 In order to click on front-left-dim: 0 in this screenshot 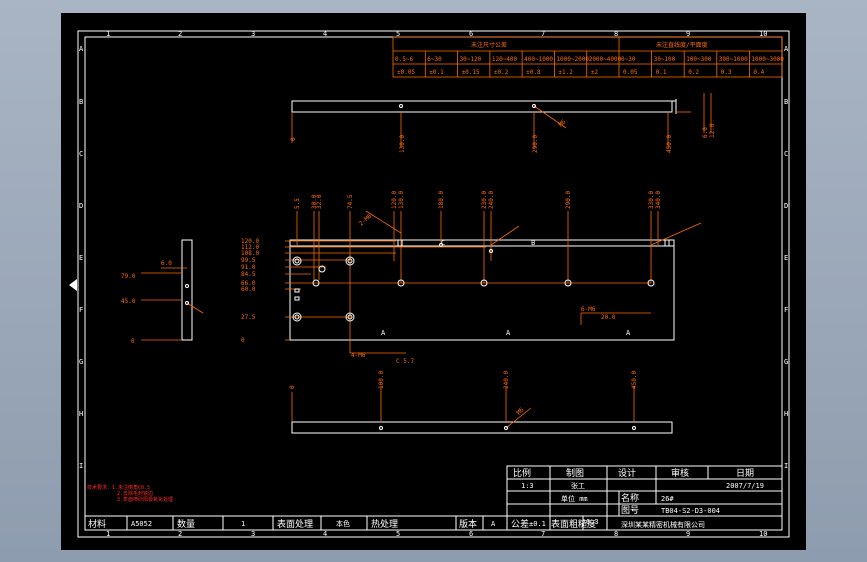, I will do `click(243, 340)`.